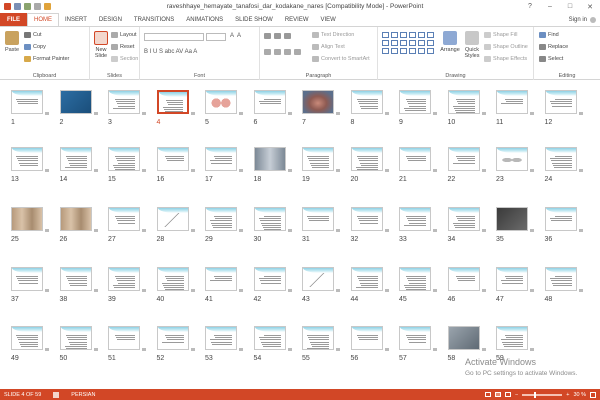  I want to click on shape-outline-button: Shape Outline, so click(506, 47).